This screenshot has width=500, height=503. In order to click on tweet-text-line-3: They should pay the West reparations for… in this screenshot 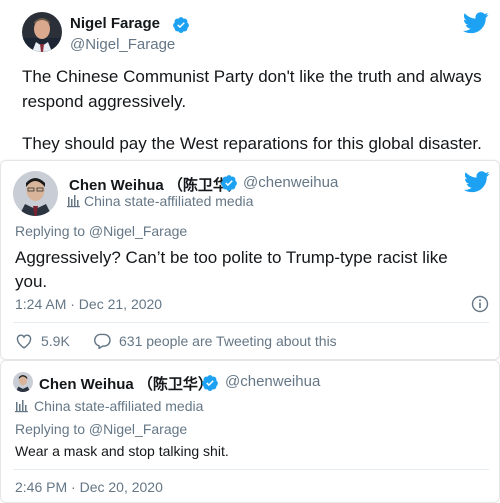, I will do `click(252, 143)`.